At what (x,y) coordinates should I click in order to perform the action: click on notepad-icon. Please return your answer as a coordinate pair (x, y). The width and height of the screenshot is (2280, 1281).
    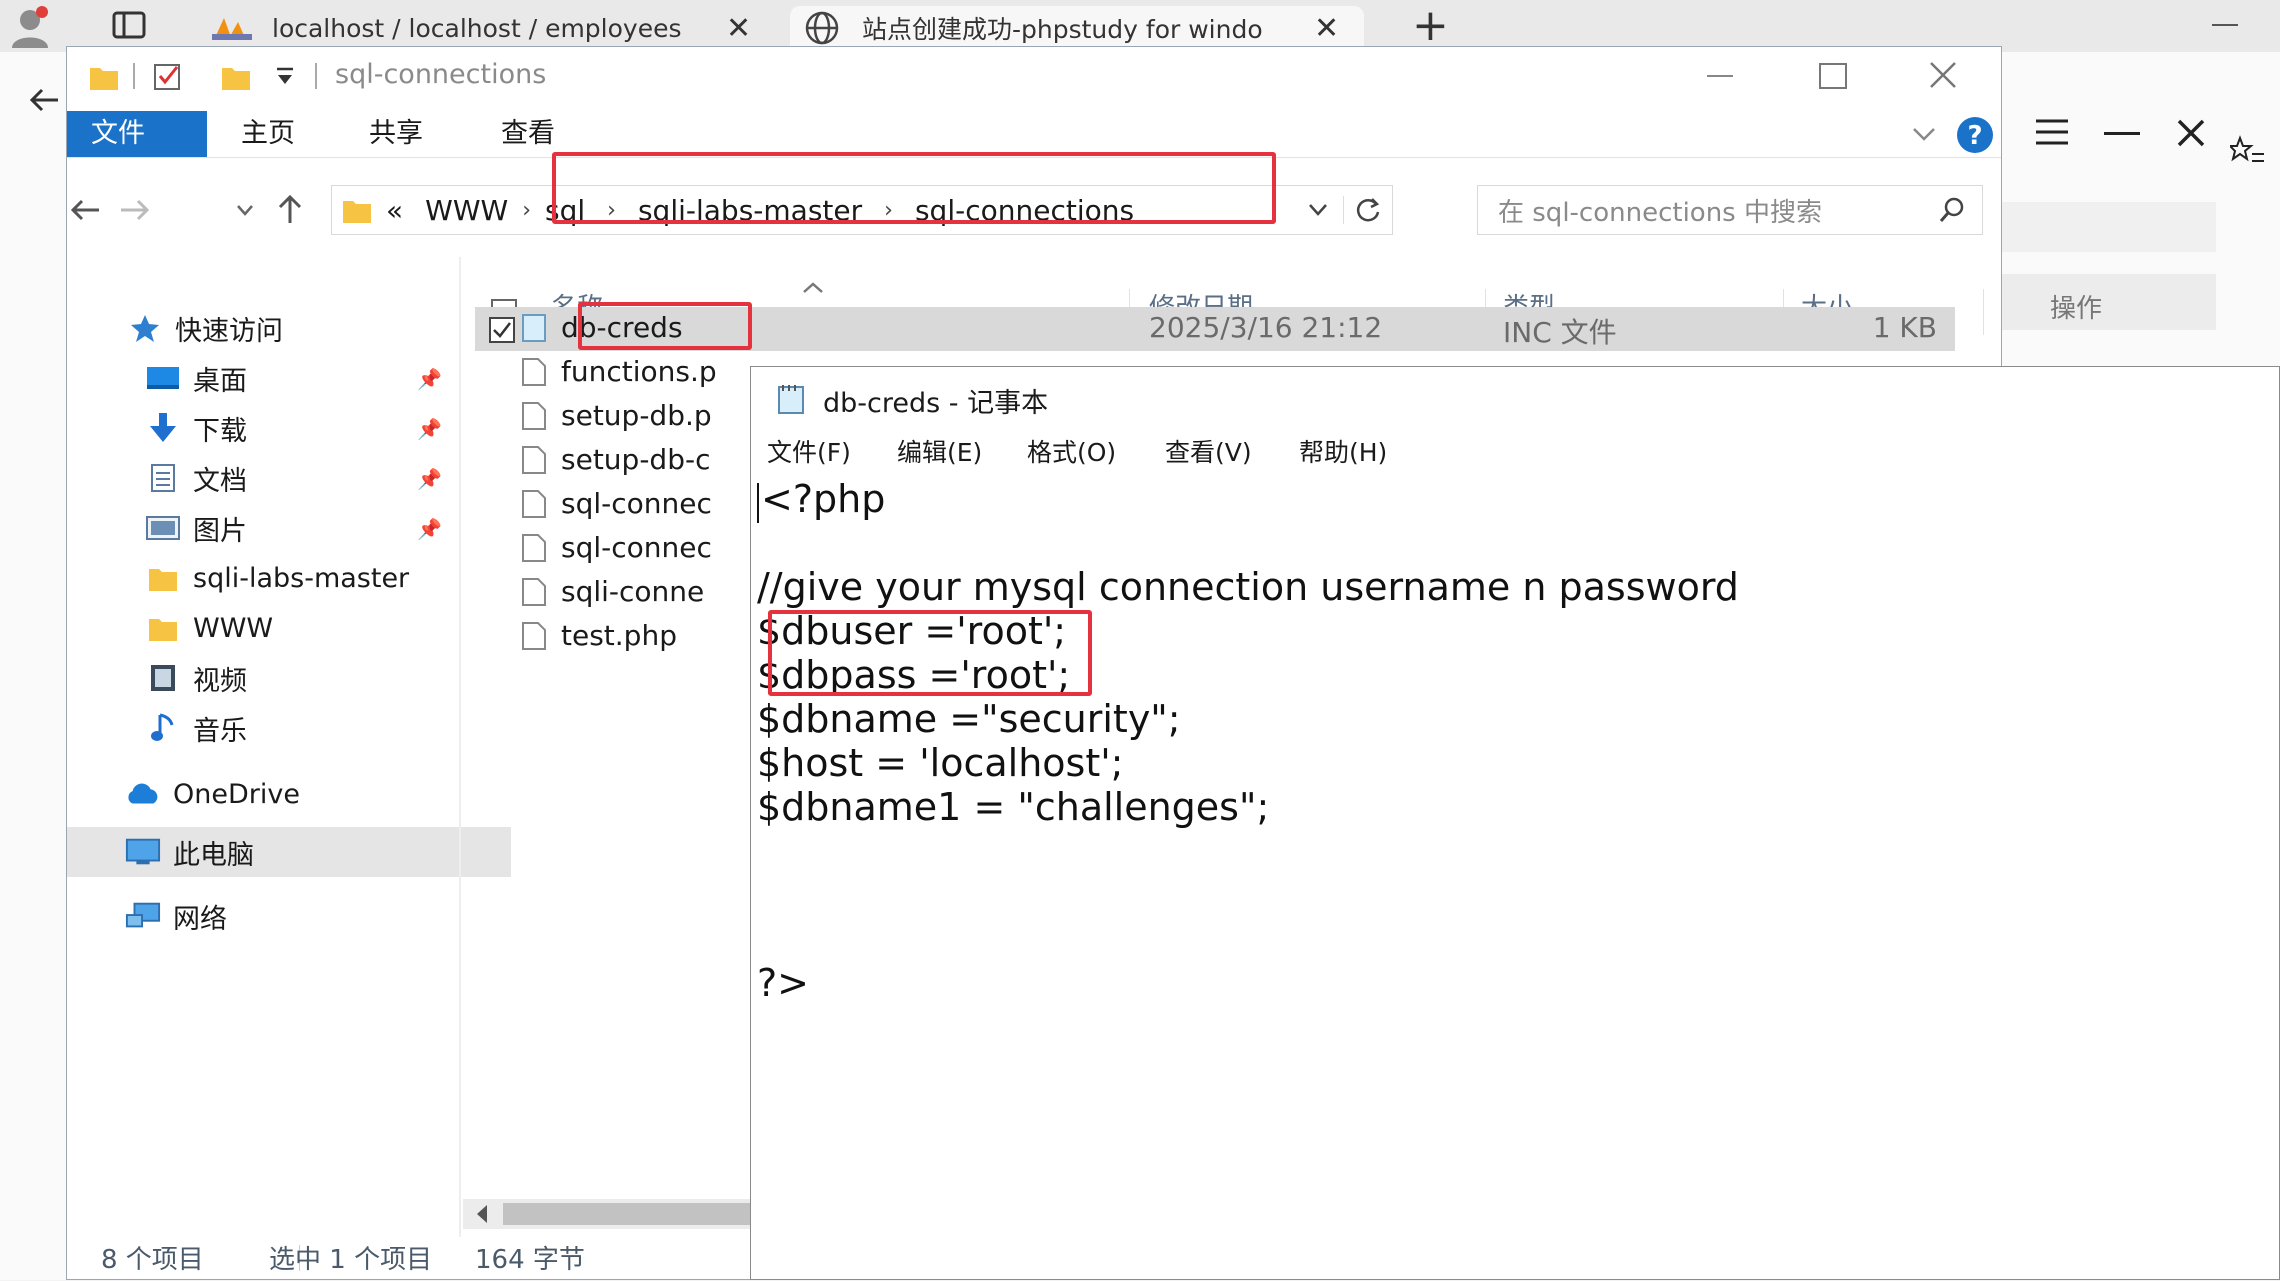
    Looking at the image, I should click on (792, 398).